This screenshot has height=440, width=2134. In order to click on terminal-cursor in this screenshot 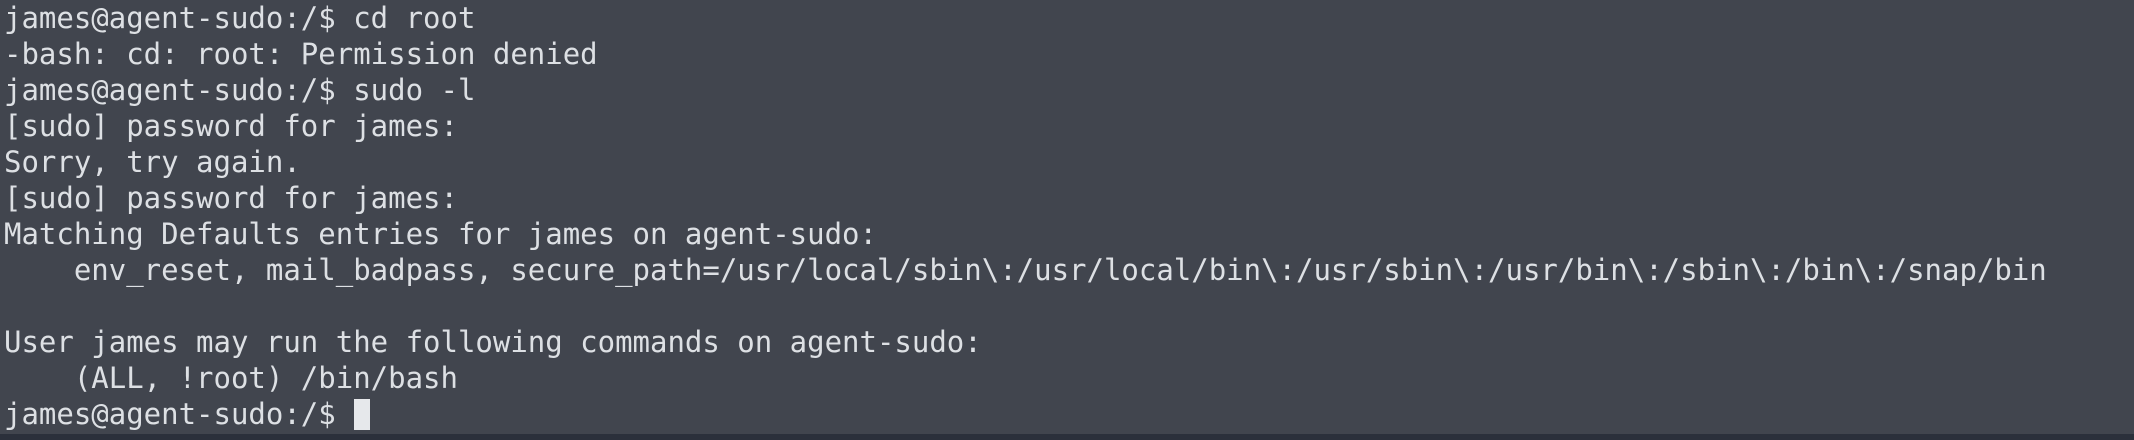, I will do `click(362, 414)`.